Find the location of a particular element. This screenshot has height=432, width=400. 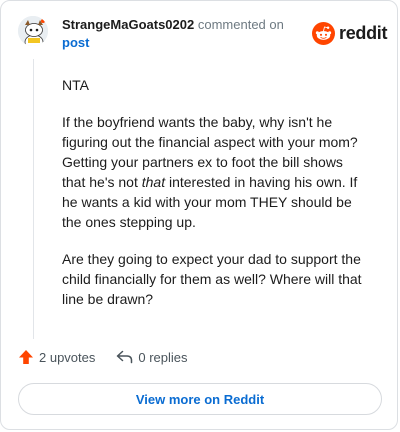

comment-paragraph-1: NTA is located at coordinates (75, 85).